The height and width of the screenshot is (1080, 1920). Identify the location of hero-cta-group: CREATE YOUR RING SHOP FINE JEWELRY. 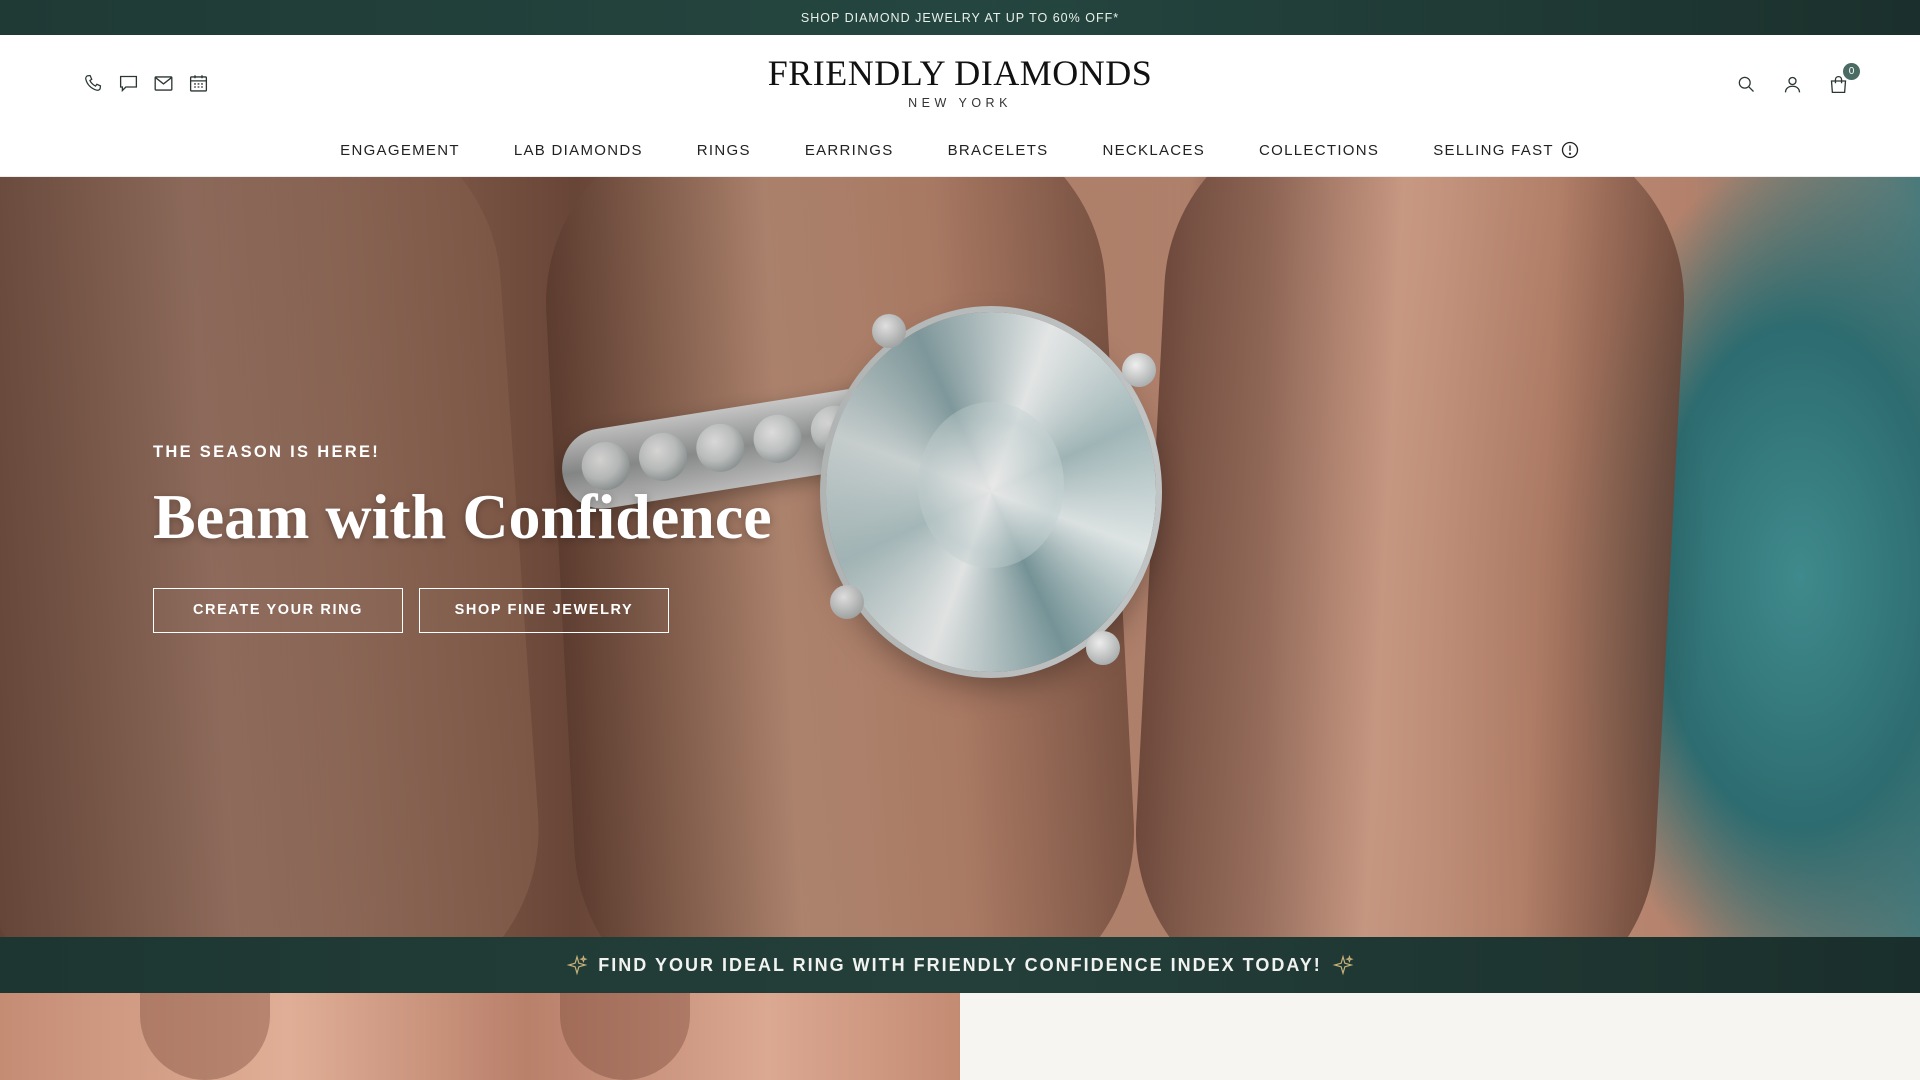
(462, 610).